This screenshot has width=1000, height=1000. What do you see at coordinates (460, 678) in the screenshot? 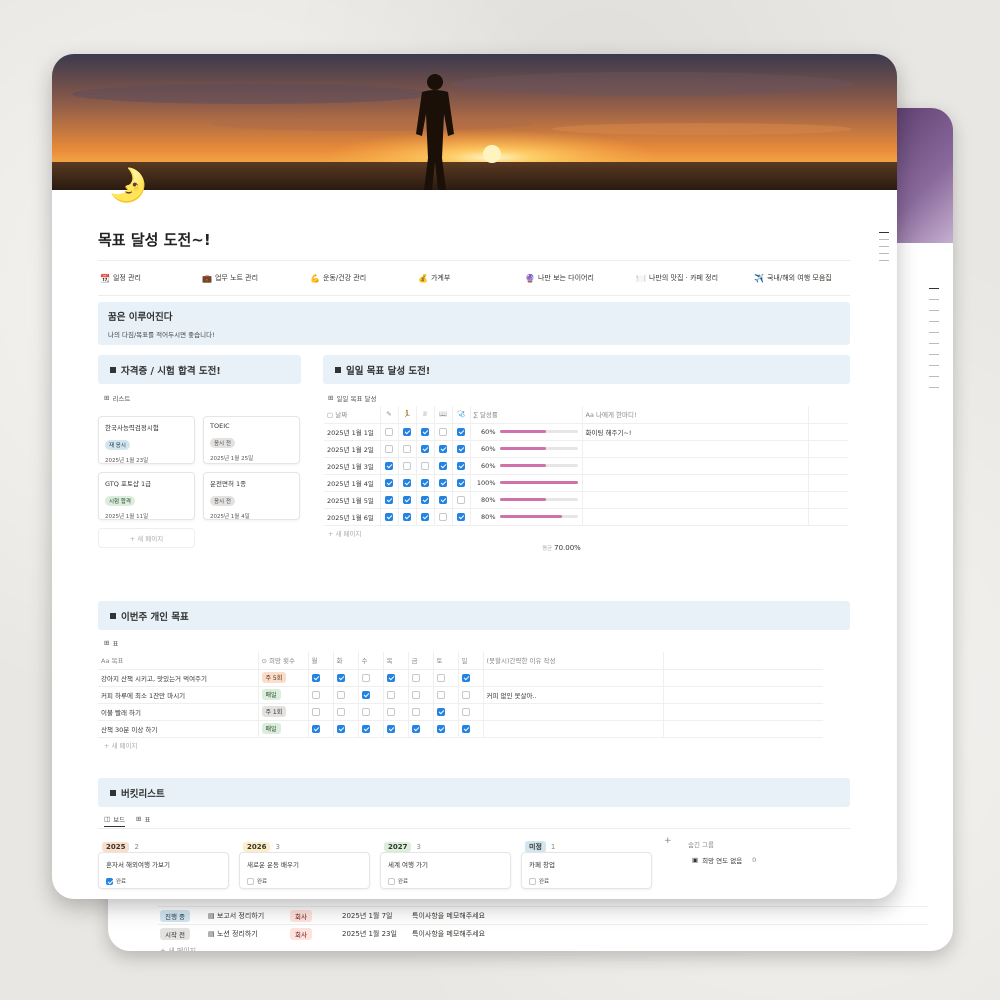
I see `weekly-row: 강아지 산책 시키고, 맛있는거 먹여주기 주 5회` at bounding box center [460, 678].